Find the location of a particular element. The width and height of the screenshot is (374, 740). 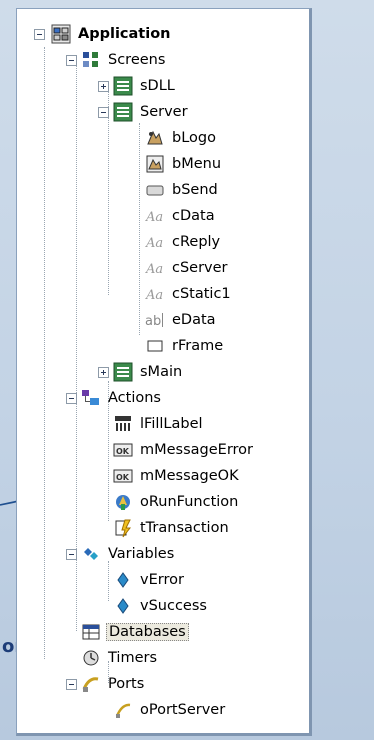

fill-label-icon is located at coordinates (123, 424).